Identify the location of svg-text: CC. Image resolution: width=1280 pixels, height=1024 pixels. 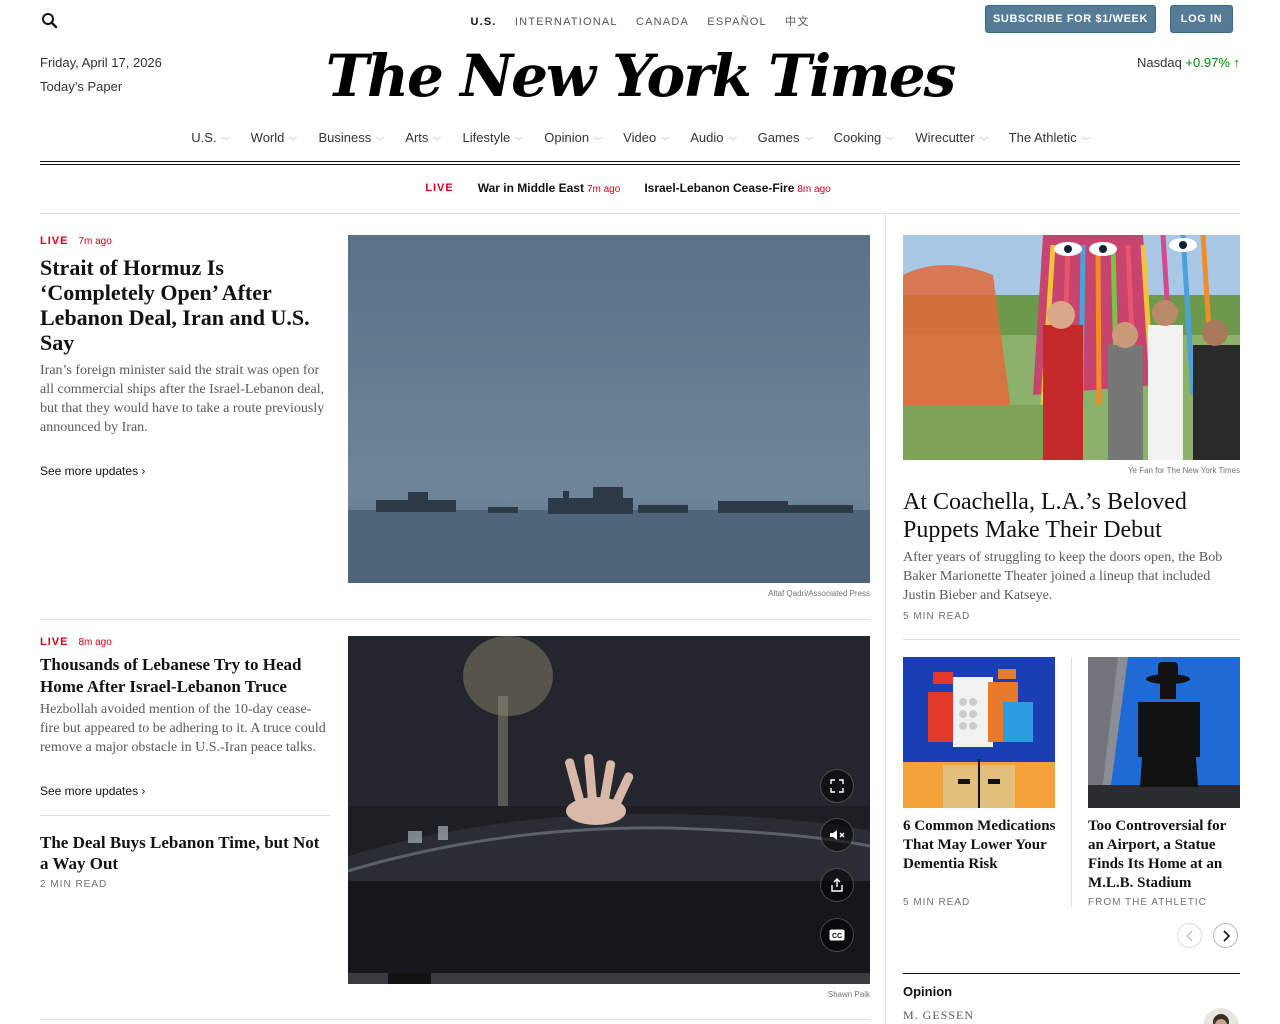
(837, 936).